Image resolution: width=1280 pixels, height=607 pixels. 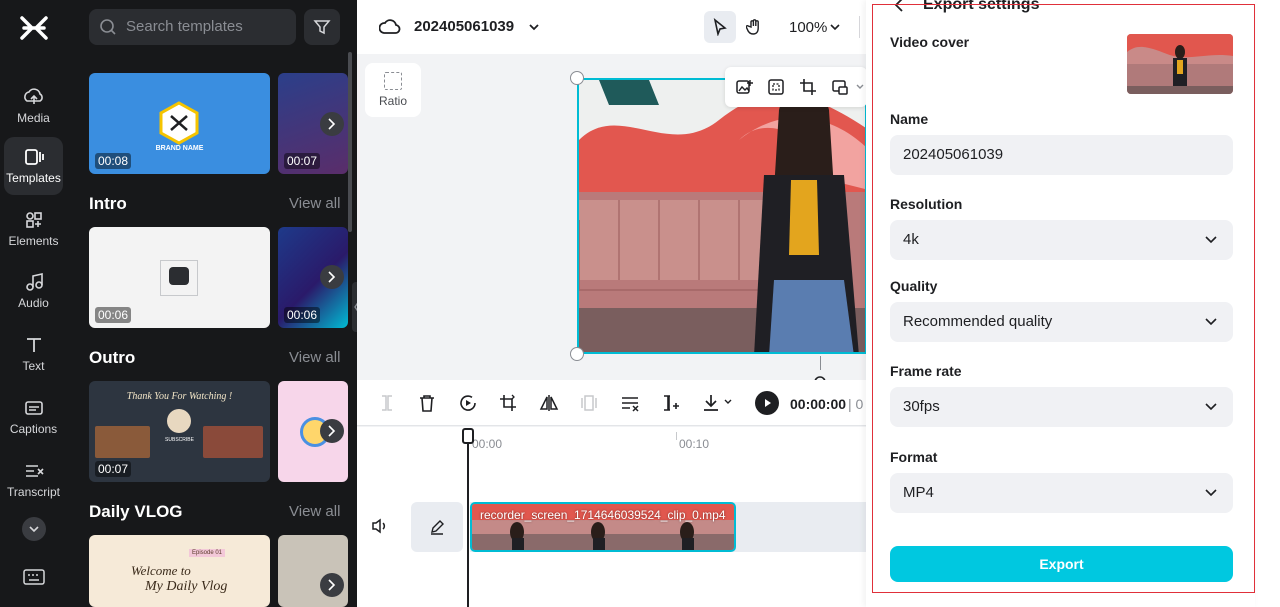 What do you see at coordinates (856, 404) in the screenshot?
I see `total-time-partial: | 0` at bounding box center [856, 404].